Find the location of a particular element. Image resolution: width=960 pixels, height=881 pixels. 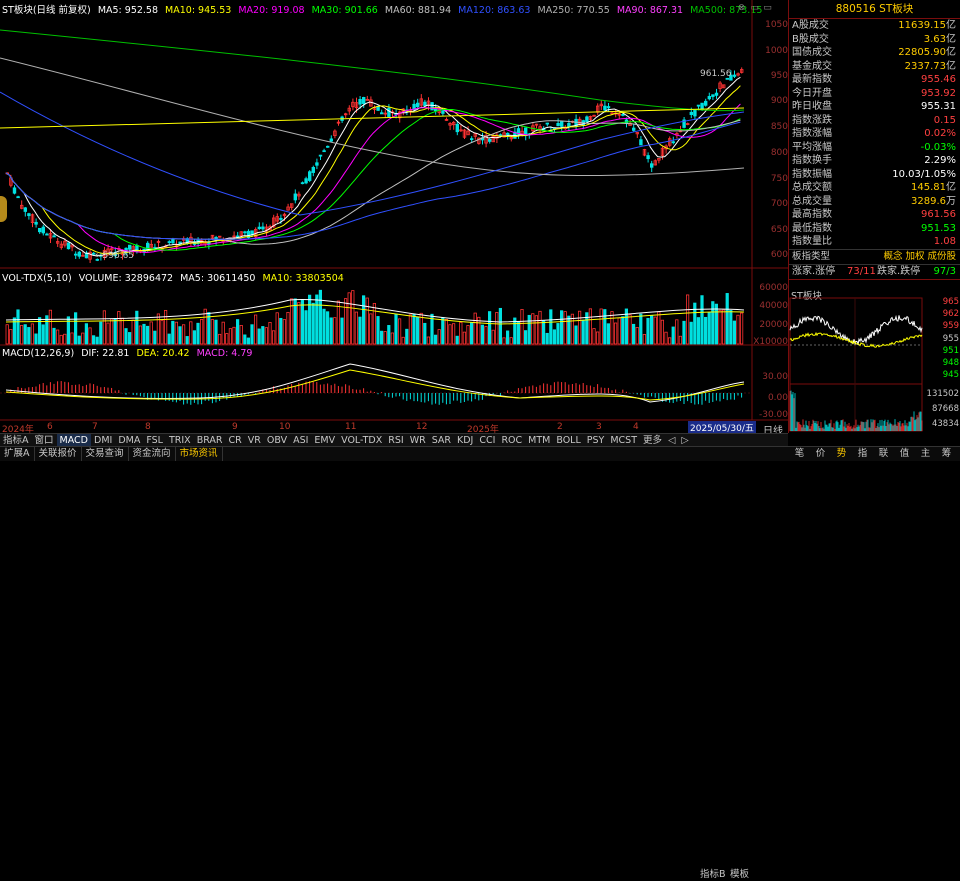

panel-title: 880516 ST板块 is located at coordinates (874, 9).